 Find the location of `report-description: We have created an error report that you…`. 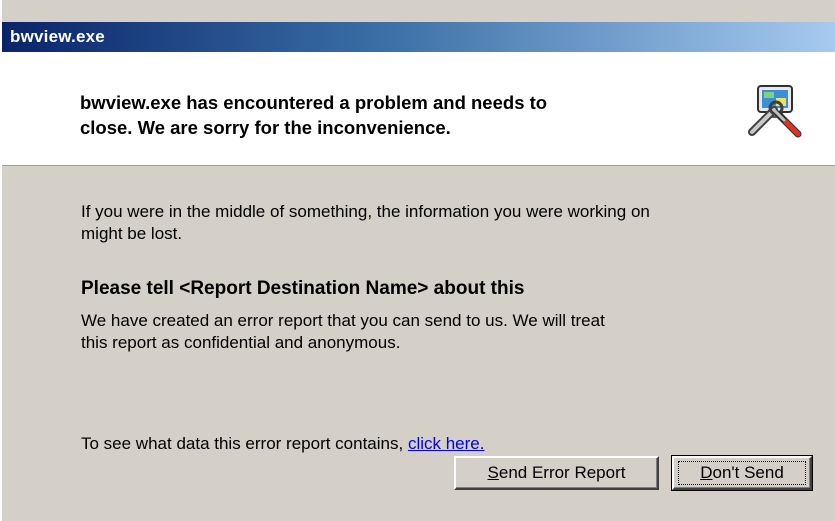

report-description: We have created an error report that you… is located at coordinates (343, 331).